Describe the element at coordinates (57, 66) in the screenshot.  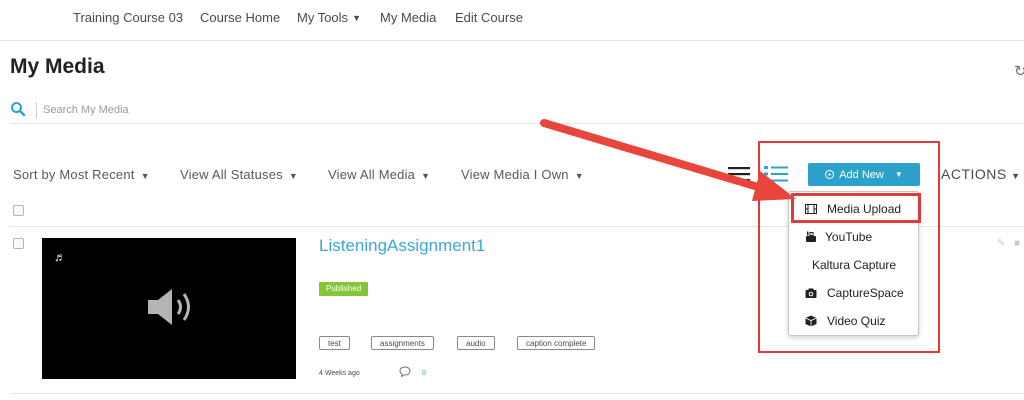
I see `page-title: My Media` at that location.